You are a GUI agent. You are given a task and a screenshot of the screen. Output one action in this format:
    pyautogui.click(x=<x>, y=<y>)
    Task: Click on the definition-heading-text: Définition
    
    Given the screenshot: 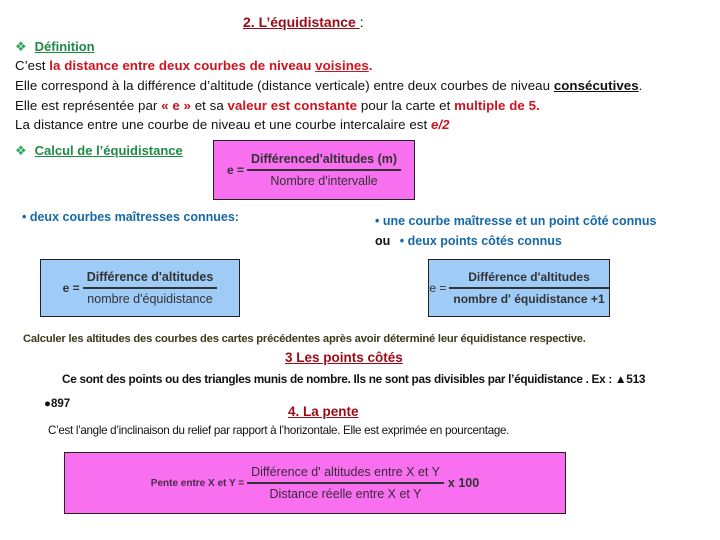 What is the action you would take?
    pyautogui.click(x=64, y=46)
    